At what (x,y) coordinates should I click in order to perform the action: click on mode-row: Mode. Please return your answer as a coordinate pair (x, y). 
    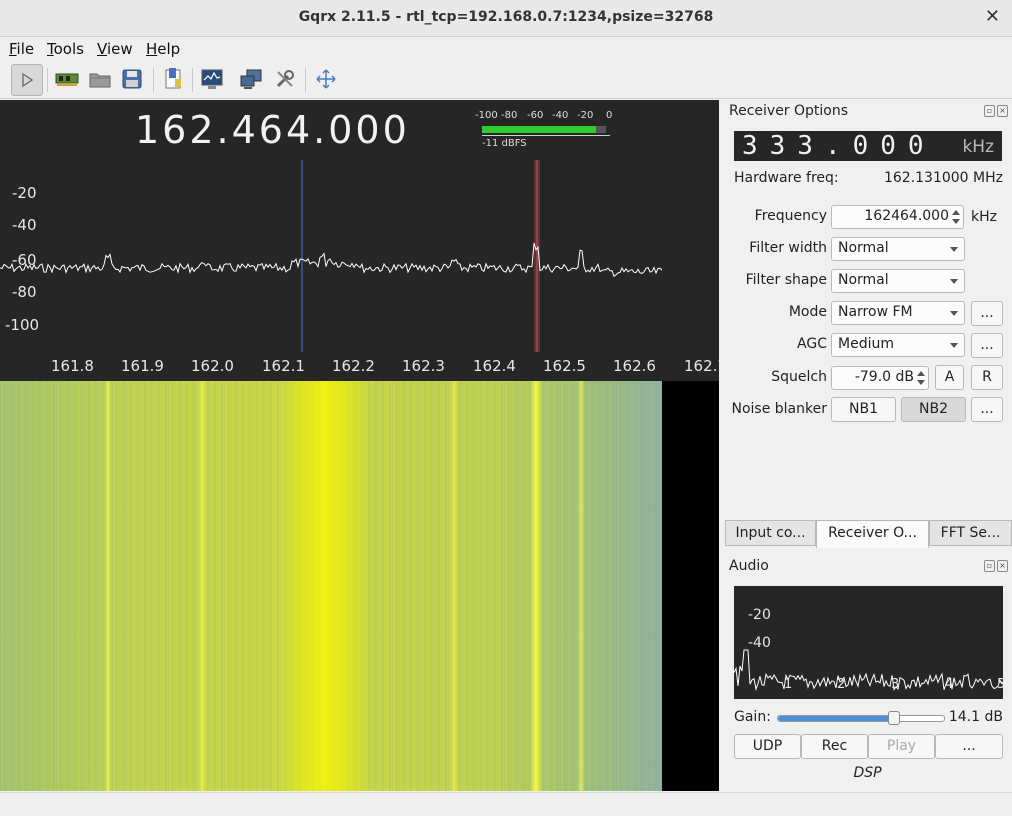
    Looking at the image, I should click on (775, 313).